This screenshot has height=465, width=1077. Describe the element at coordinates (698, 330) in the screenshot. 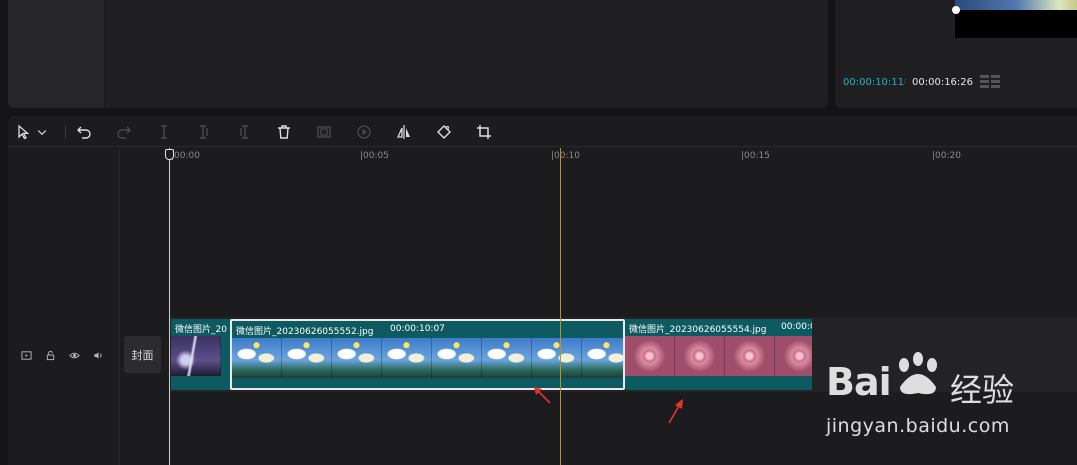

I see `clip-label: 微信图片_20230626055554.jpg` at that location.